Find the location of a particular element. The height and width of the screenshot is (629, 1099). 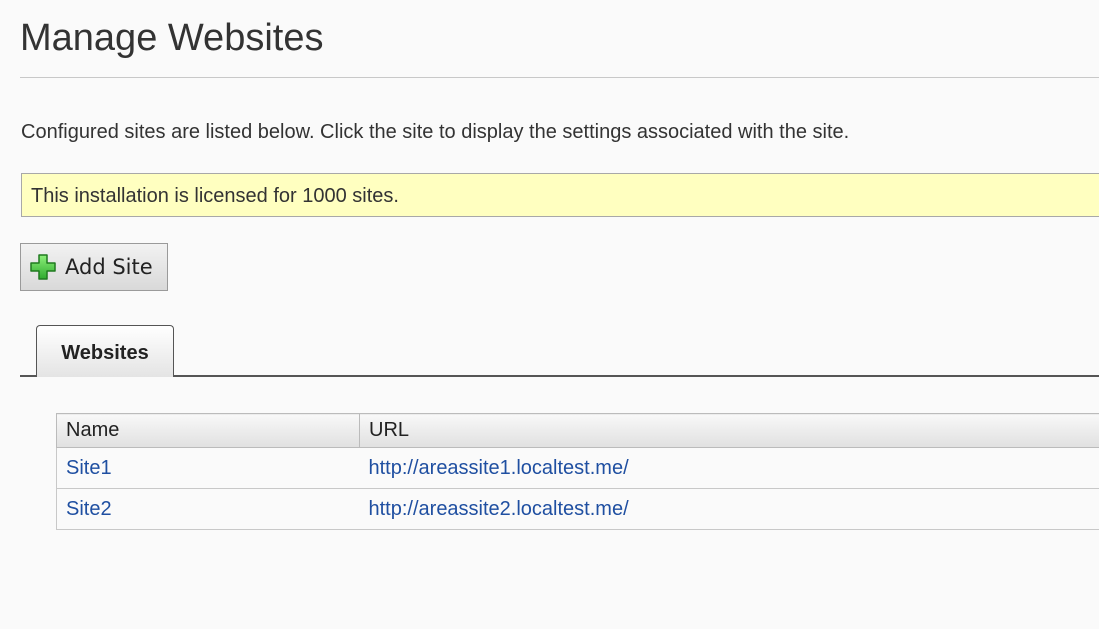

plus-icon is located at coordinates (43, 267).